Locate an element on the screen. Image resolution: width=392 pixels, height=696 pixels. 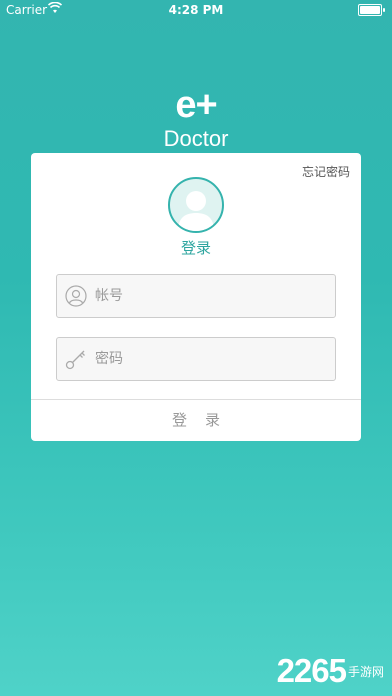
avatar-icon is located at coordinates (196, 205).